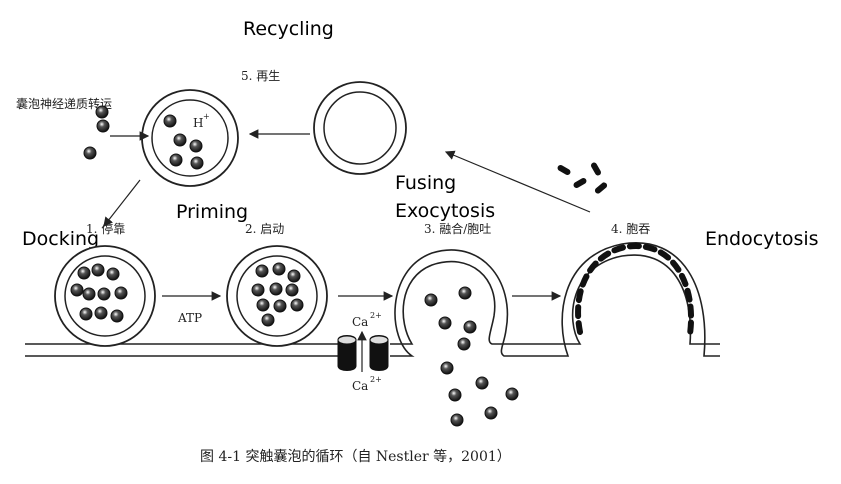 The height and width of the screenshot is (484, 841). What do you see at coordinates (360, 322) in the screenshot?
I see `calcium-label-top: Ca` at bounding box center [360, 322].